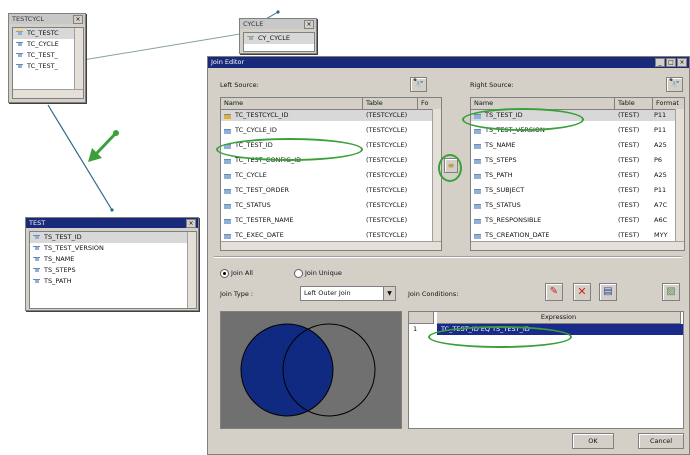  I want to click on join-all-label: Join All, so click(242, 273).